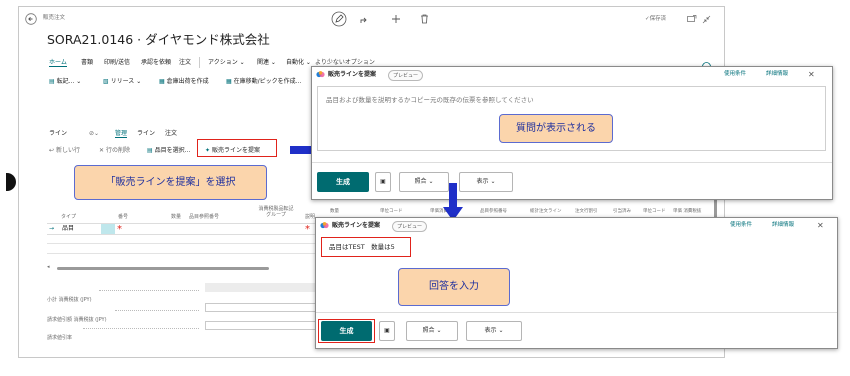  I want to click on col-type: タイプ, so click(69, 217).